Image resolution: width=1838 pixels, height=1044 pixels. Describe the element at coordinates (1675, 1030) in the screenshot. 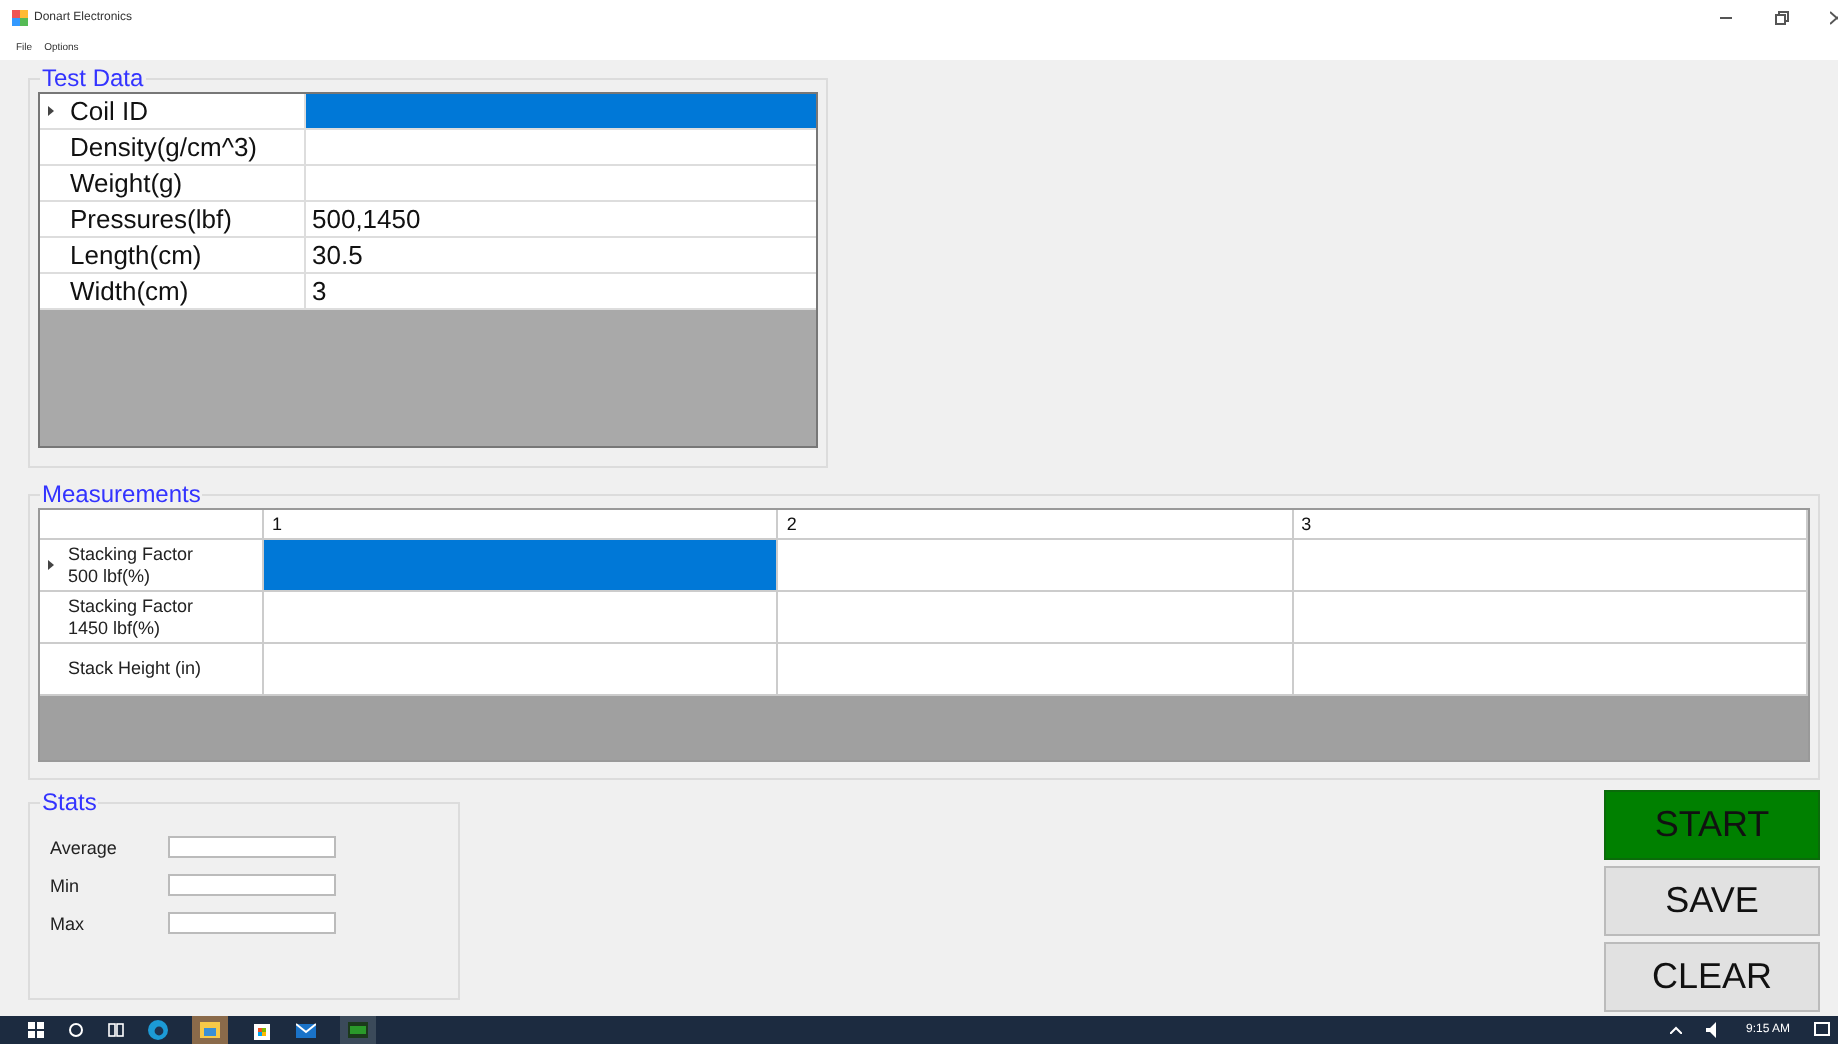

I see `chevron-up-icon` at that location.